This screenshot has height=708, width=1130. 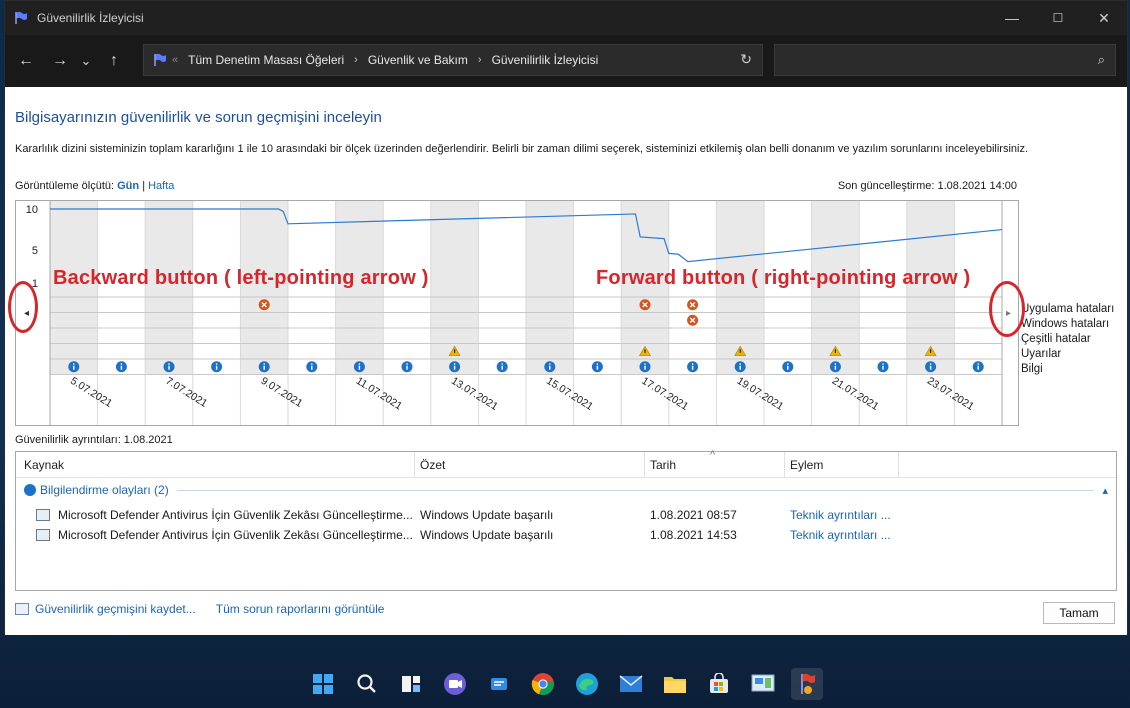 What do you see at coordinates (300, 609) in the screenshot?
I see `view-all-reports-link: Tüm sorun raporlarını görüntüle` at bounding box center [300, 609].